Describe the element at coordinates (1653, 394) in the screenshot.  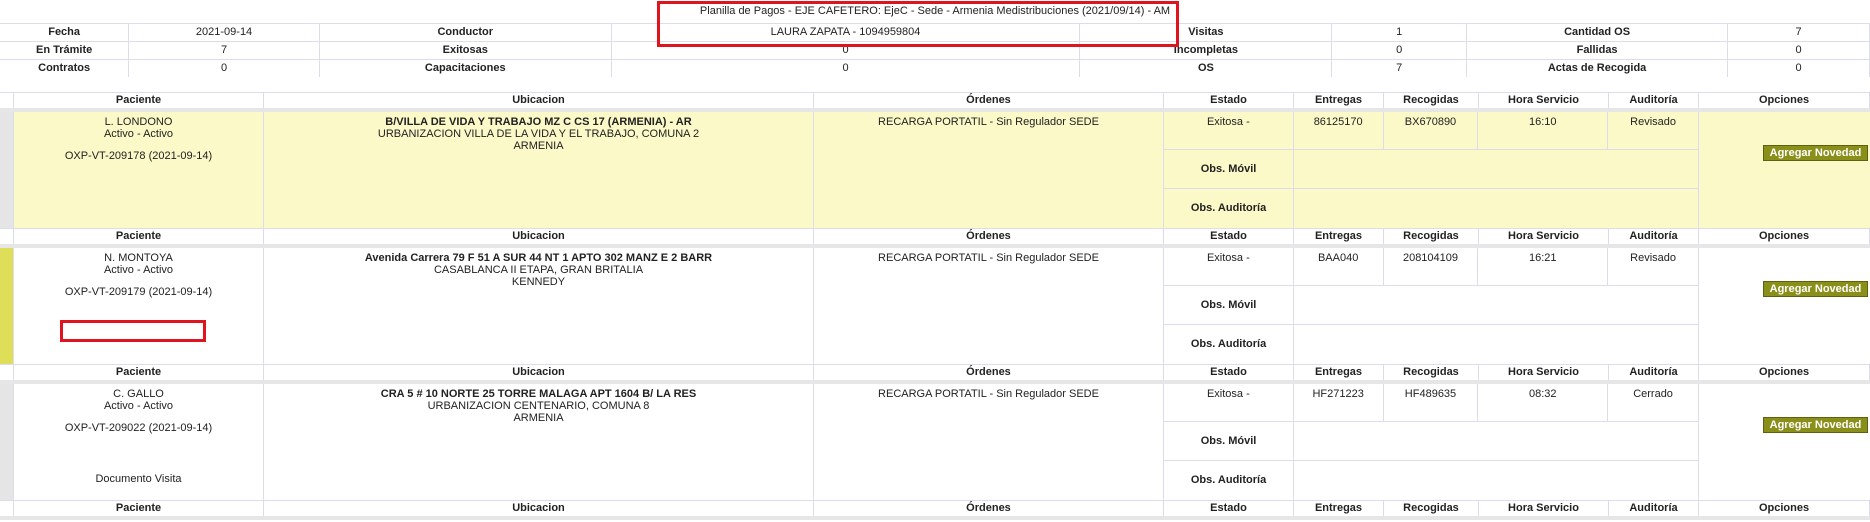
I see `auditoria-value: Cerrado` at that location.